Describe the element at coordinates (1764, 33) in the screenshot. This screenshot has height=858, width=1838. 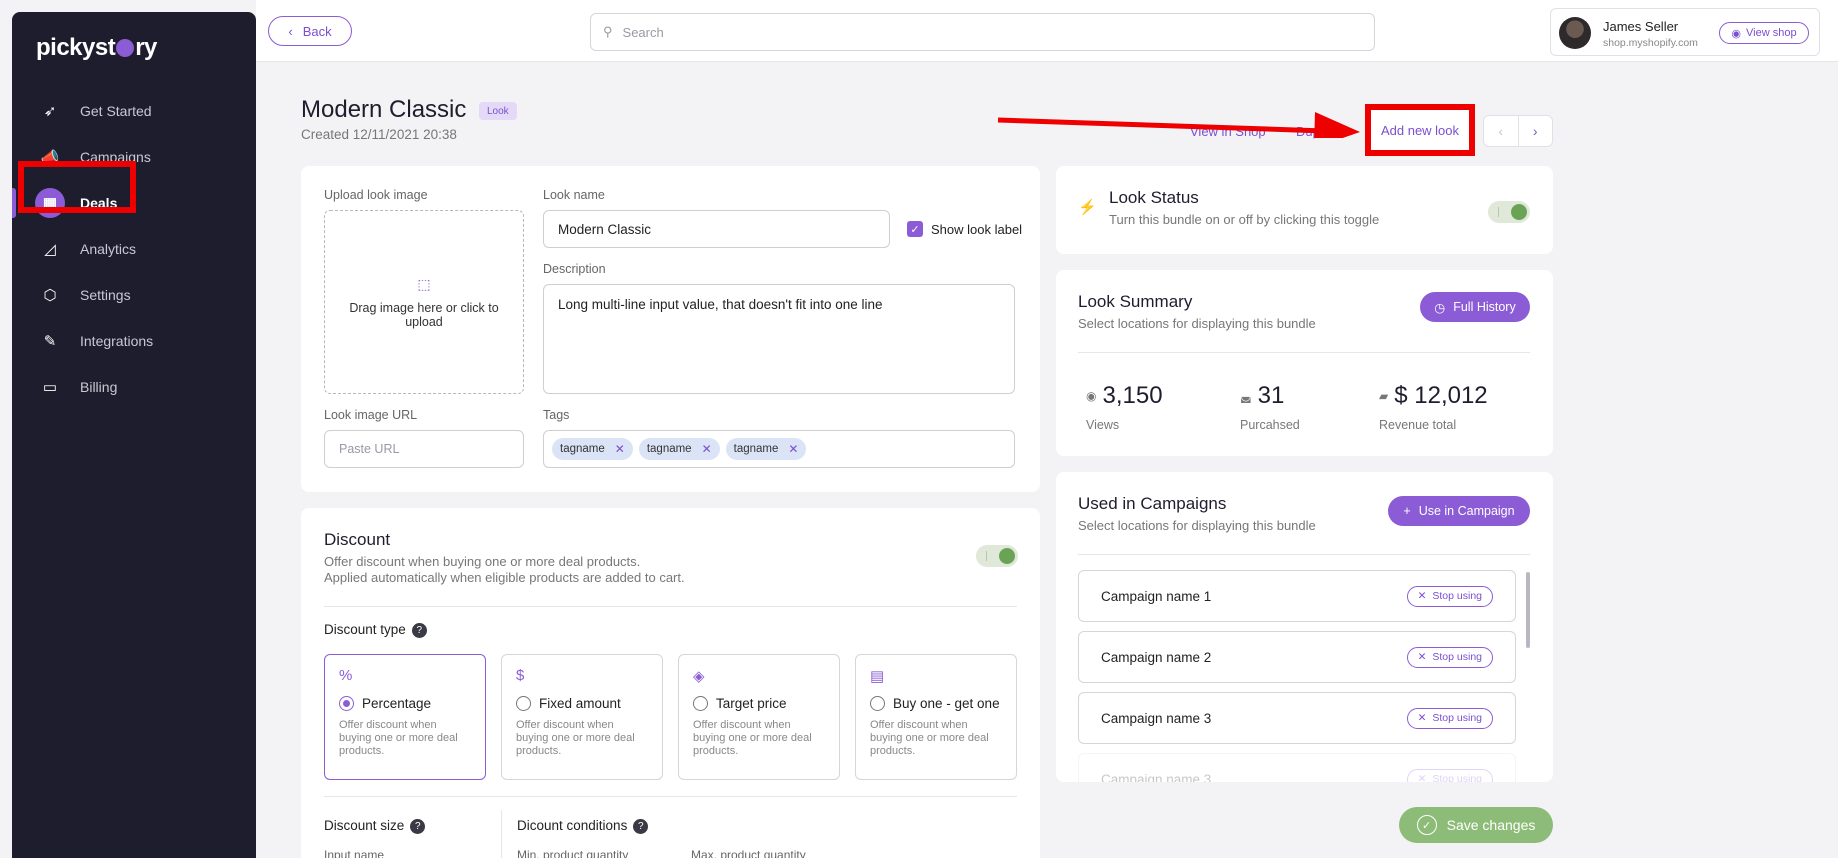
I see `view-shop-button: ◉ View shop` at that location.